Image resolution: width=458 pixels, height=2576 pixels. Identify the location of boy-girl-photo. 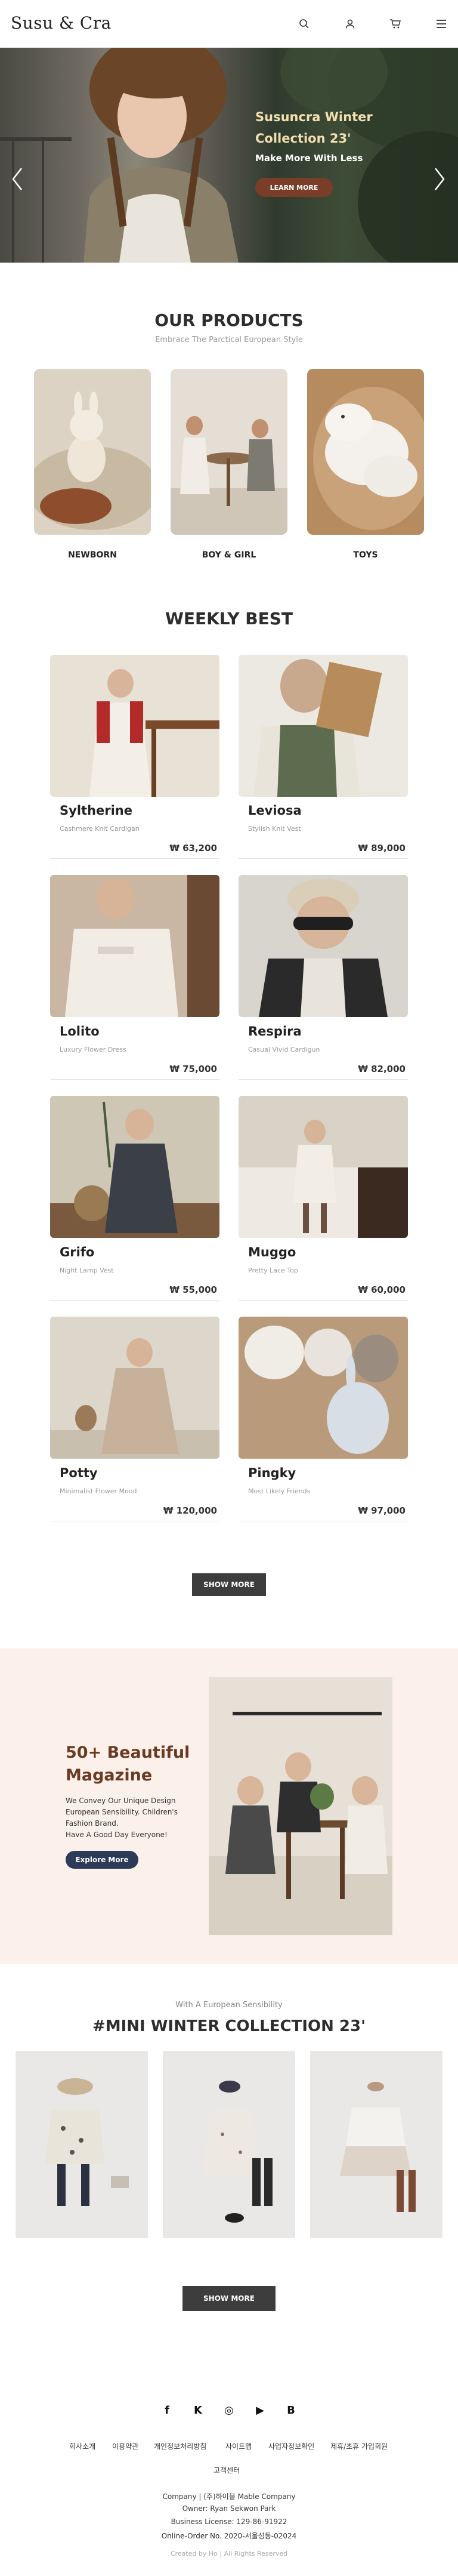
(229, 452).